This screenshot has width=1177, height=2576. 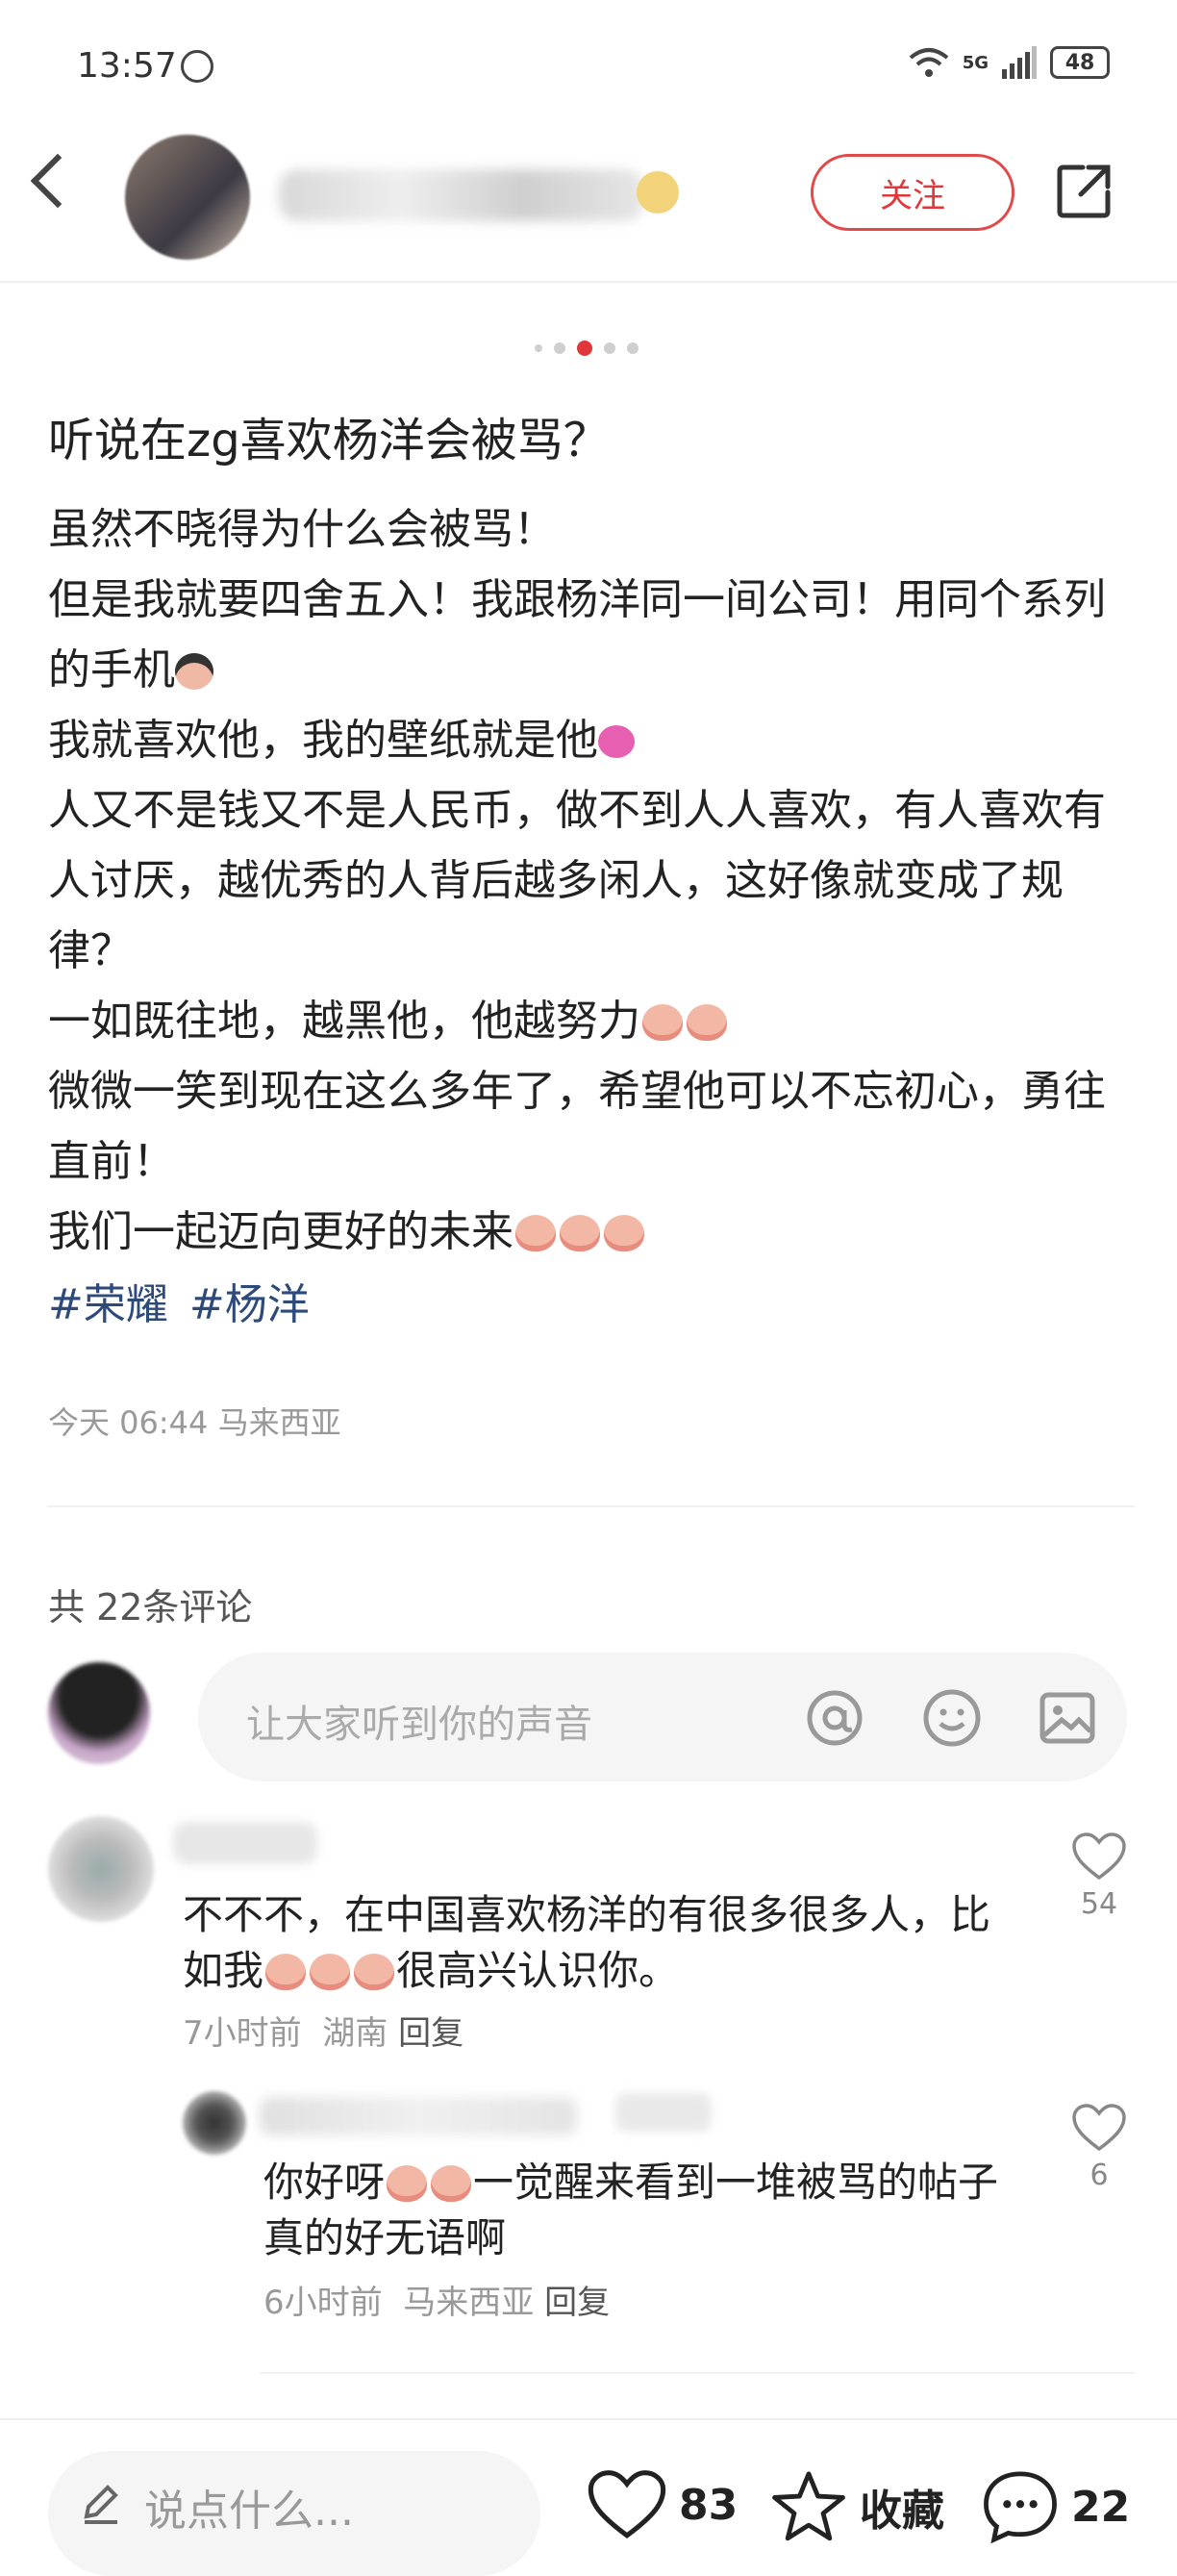 What do you see at coordinates (194, 1422) in the screenshot?
I see `post-meta: 今天 06:44 马来西亚` at bounding box center [194, 1422].